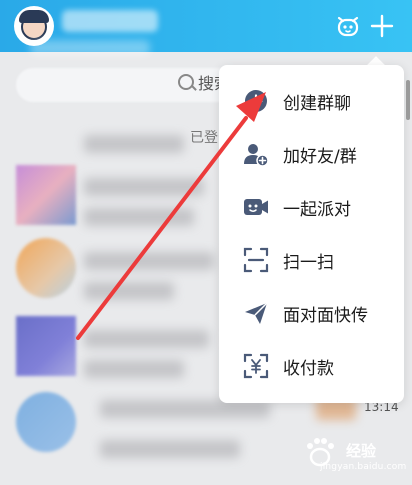 The image size is (412, 485). What do you see at coordinates (363, 467) in the screenshot?
I see `watermark-url: jingyan.baidu.com` at bounding box center [363, 467].